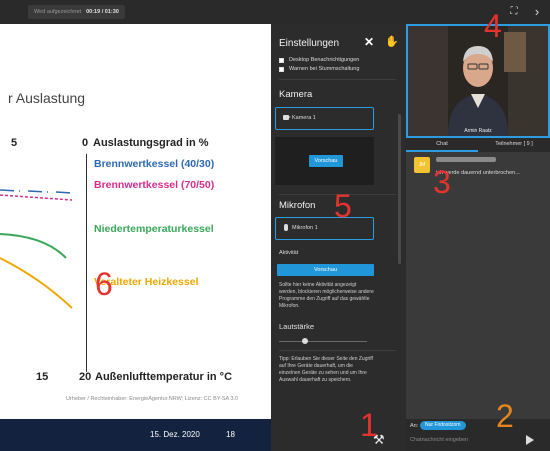 Image resolution: width=550 pixels, height=451 pixels. Describe the element at coordinates (514, 145) in the screenshot. I see `tab-participants: Teilnehmer [ 9 ]` at that location.